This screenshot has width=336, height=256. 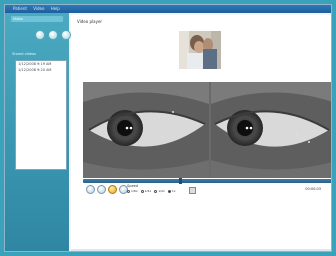 I want to click on record-button, so click(x=40, y=35).